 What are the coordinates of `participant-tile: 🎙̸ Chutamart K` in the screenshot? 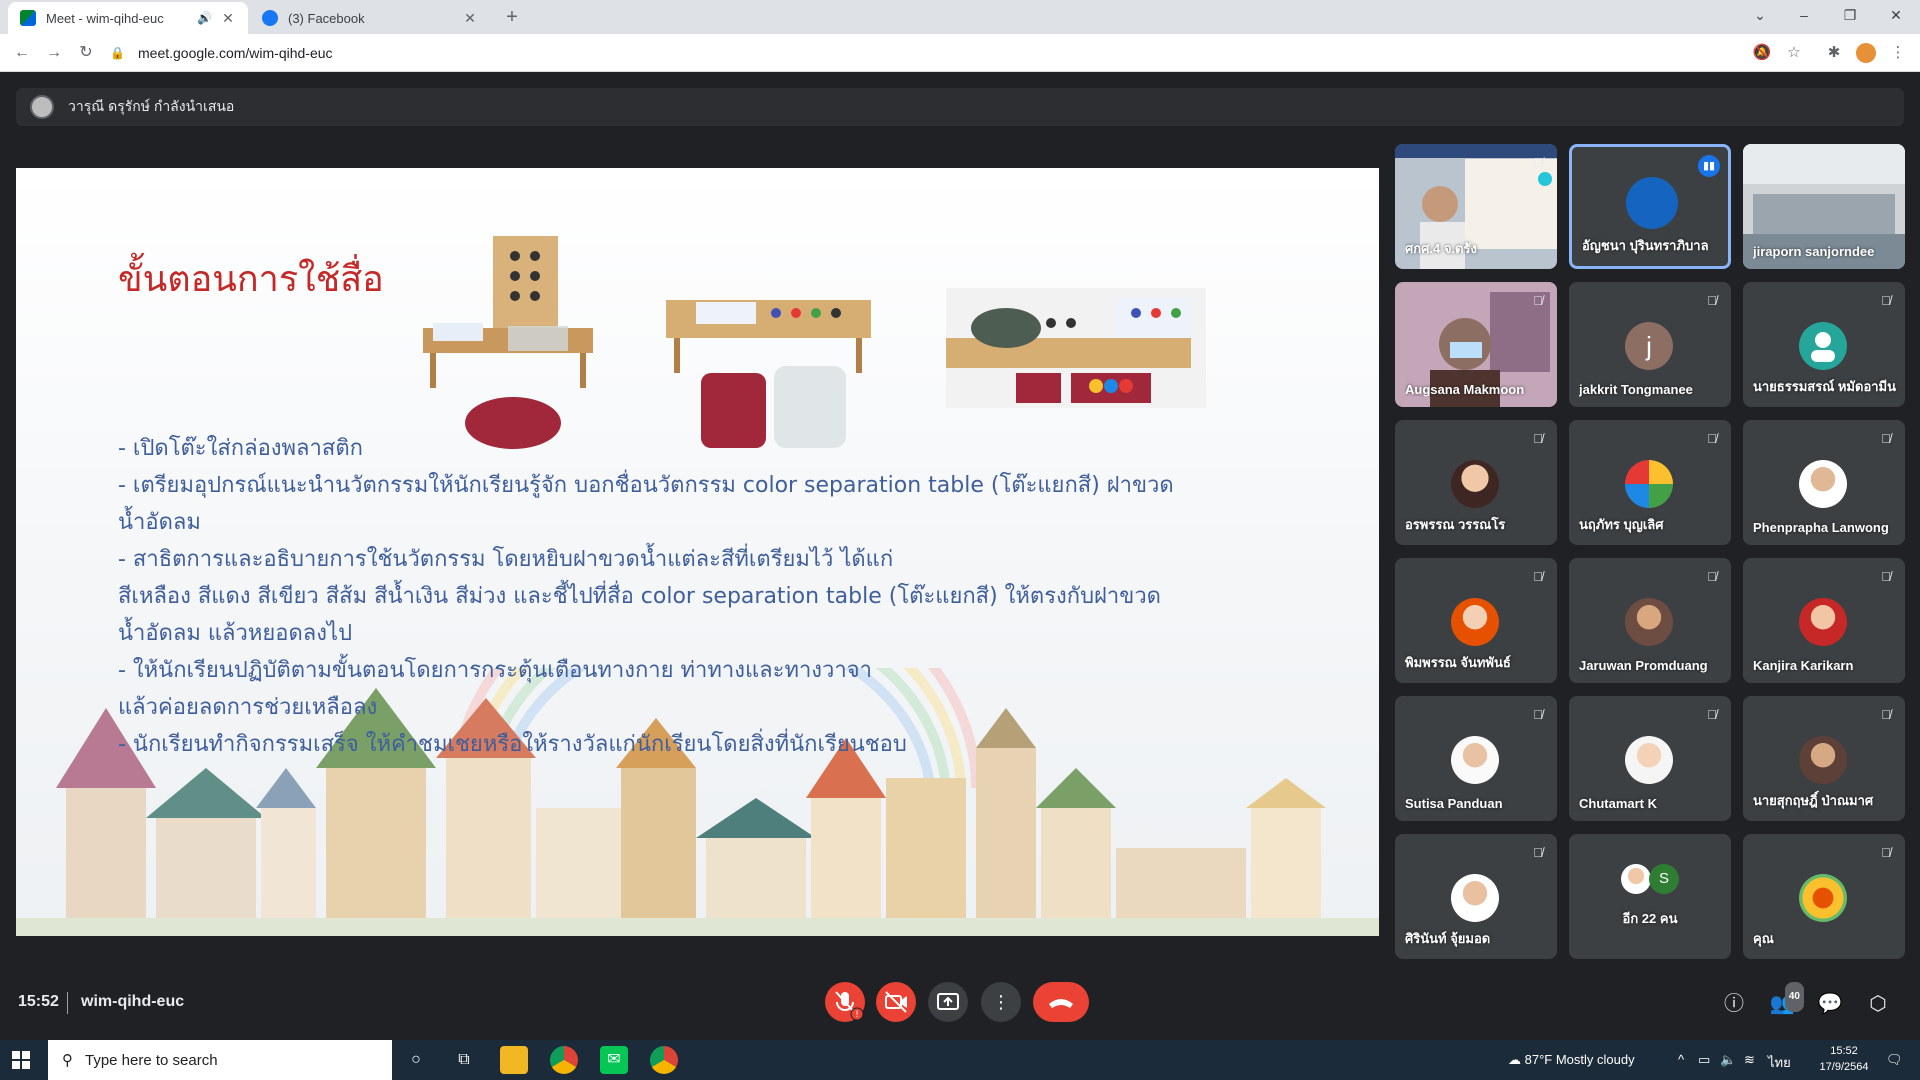 It's located at (1650, 758).